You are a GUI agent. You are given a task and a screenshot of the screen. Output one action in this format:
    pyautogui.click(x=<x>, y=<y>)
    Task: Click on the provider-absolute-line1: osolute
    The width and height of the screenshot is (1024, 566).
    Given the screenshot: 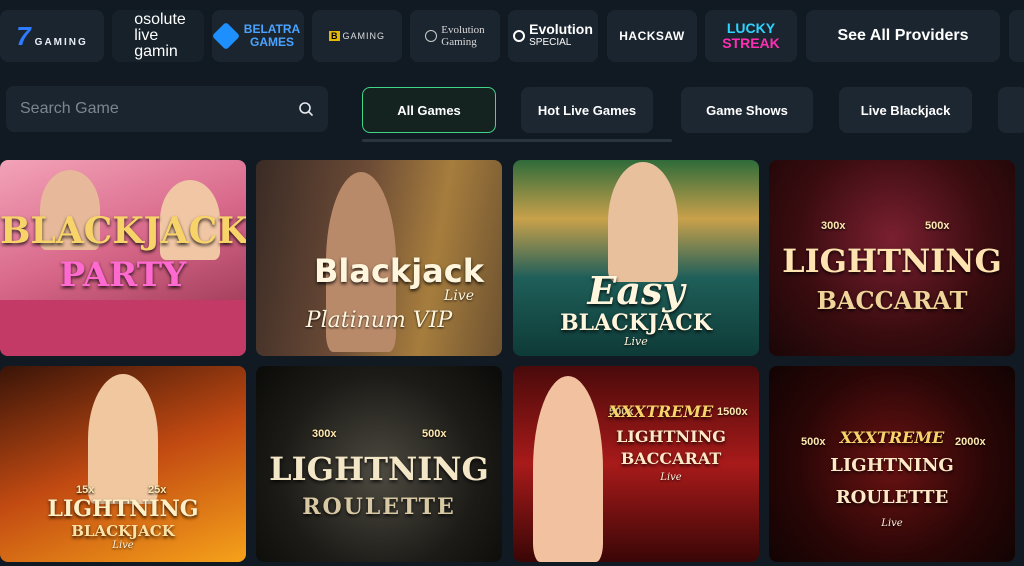 What is the action you would take?
    pyautogui.click(x=160, y=19)
    